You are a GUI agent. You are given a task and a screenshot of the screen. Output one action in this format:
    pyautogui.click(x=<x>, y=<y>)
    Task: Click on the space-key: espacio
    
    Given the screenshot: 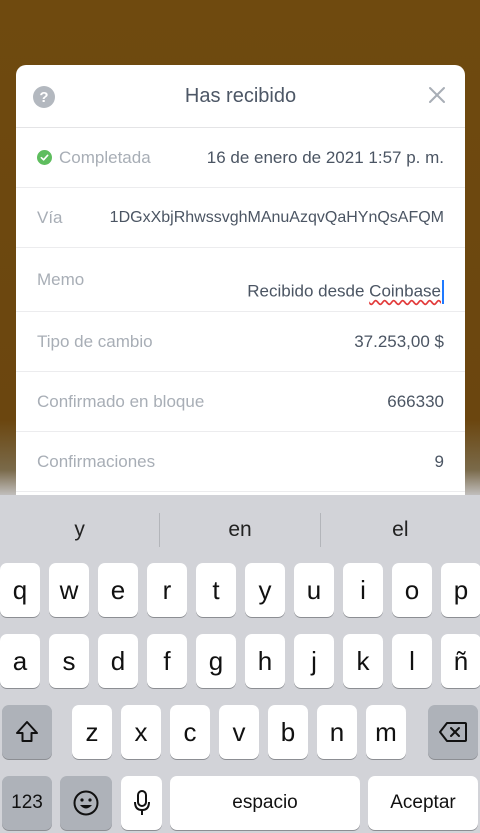 What is the action you would take?
    pyautogui.click(x=265, y=803)
    